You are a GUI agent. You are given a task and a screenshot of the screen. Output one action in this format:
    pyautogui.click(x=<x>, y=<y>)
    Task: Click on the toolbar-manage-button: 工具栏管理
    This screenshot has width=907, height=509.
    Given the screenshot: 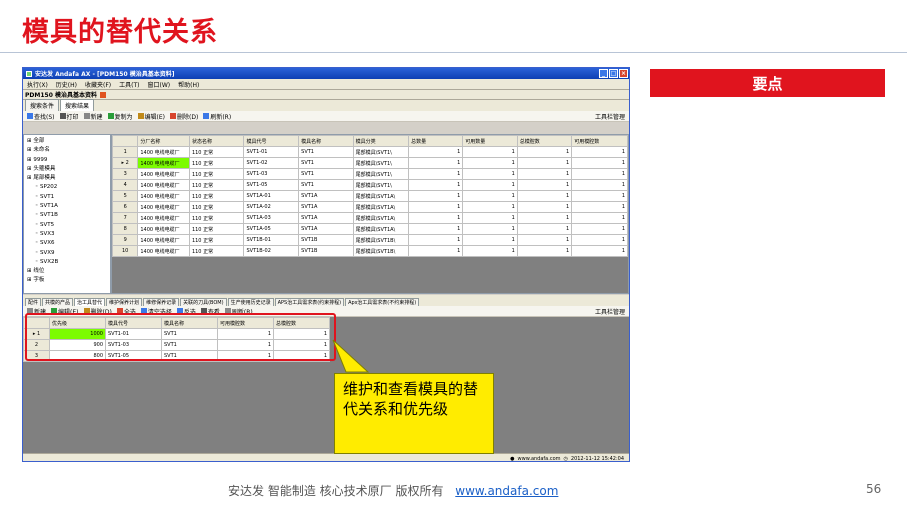 What is the action you would take?
    pyautogui.click(x=612, y=116)
    